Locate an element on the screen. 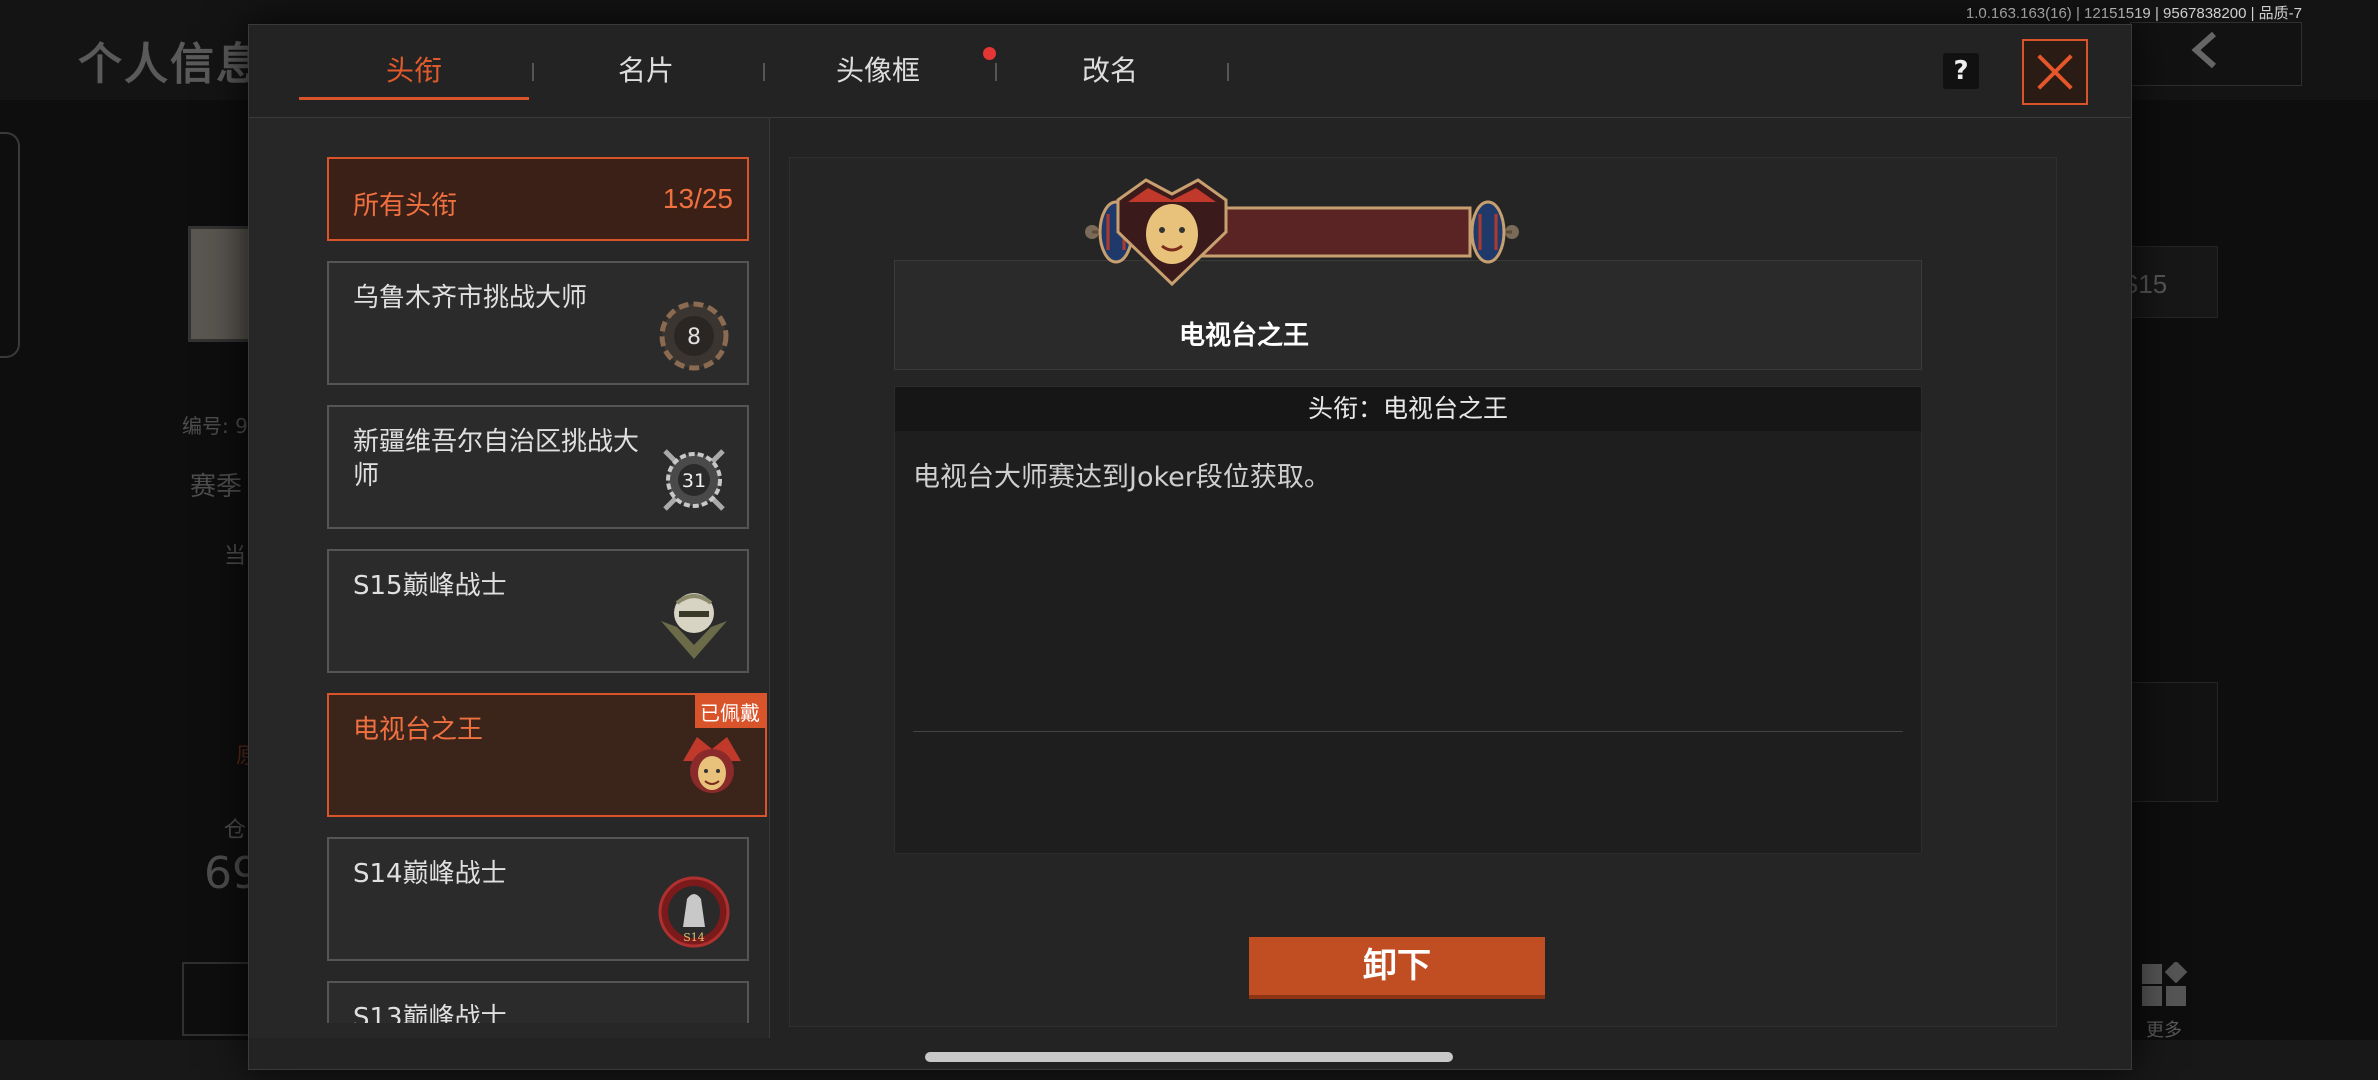  list-item: 乌鲁木齐市挑战大师 8 is located at coordinates (538, 323).